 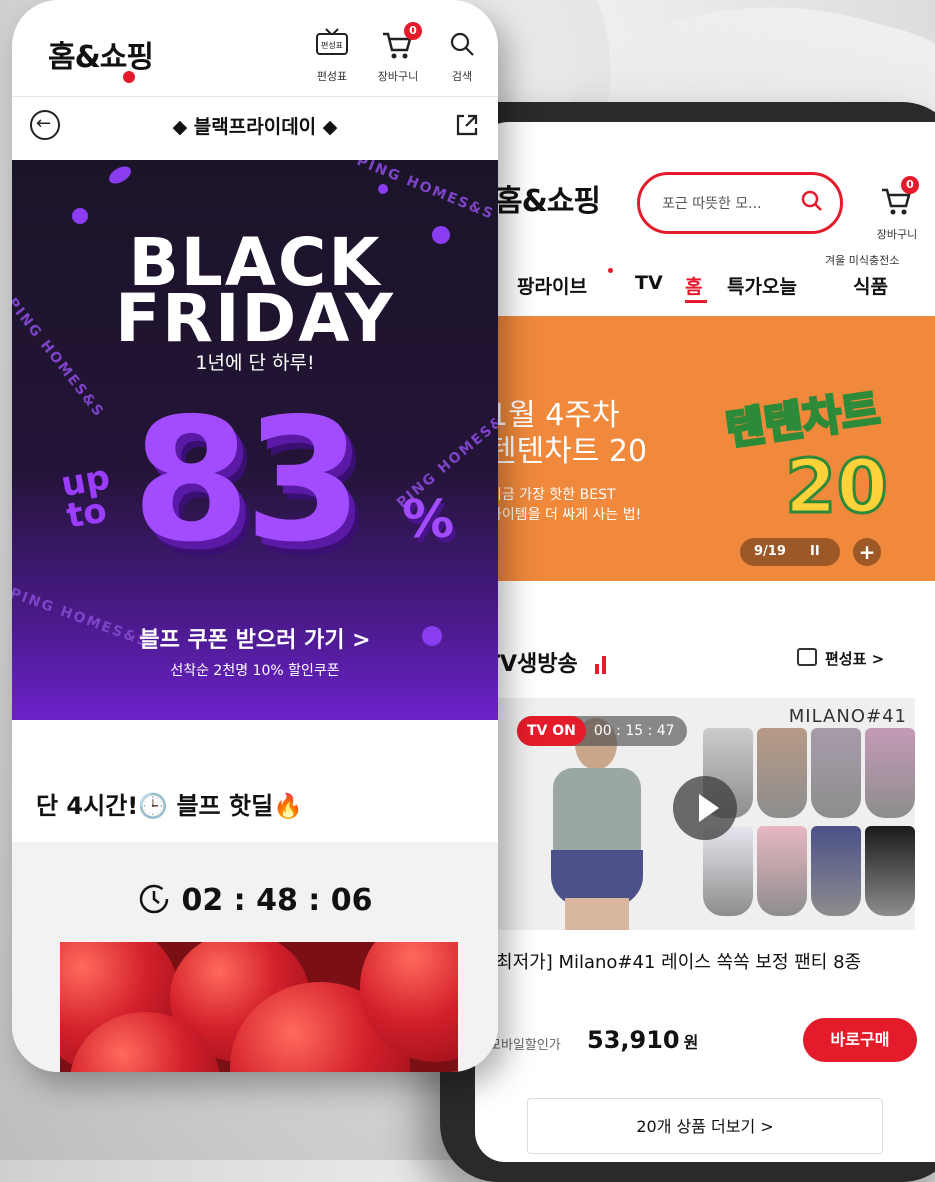 What do you see at coordinates (552, 495) in the screenshot?
I see `banner-sub-line1: 지금 가장 핫한 BEST` at bounding box center [552, 495].